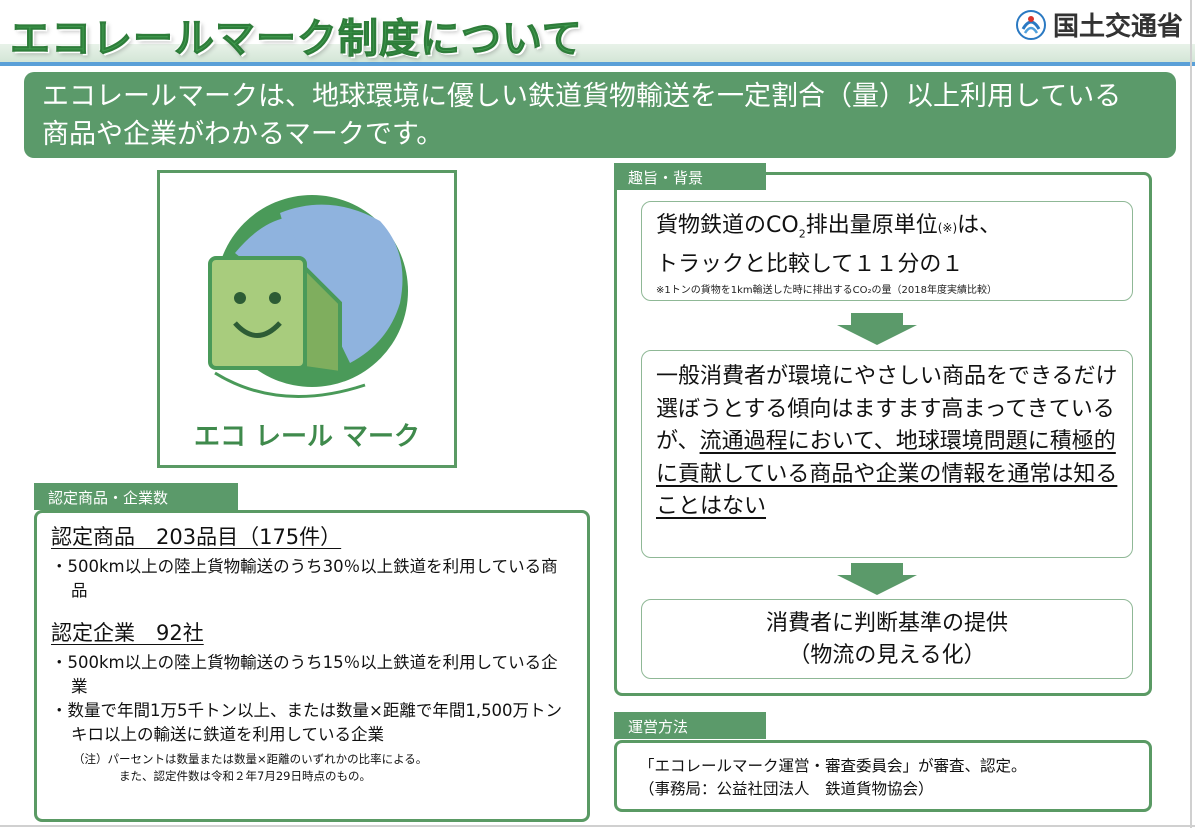  What do you see at coordinates (887, 655) in the screenshot?
I see `solution-line-2: （物流の見える化）` at bounding box center [887, 655].